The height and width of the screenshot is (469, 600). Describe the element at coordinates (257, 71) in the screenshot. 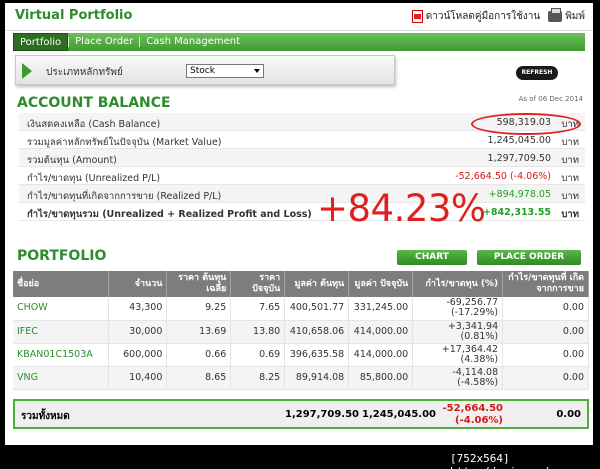

I see `chevron-down-icon` at that location.